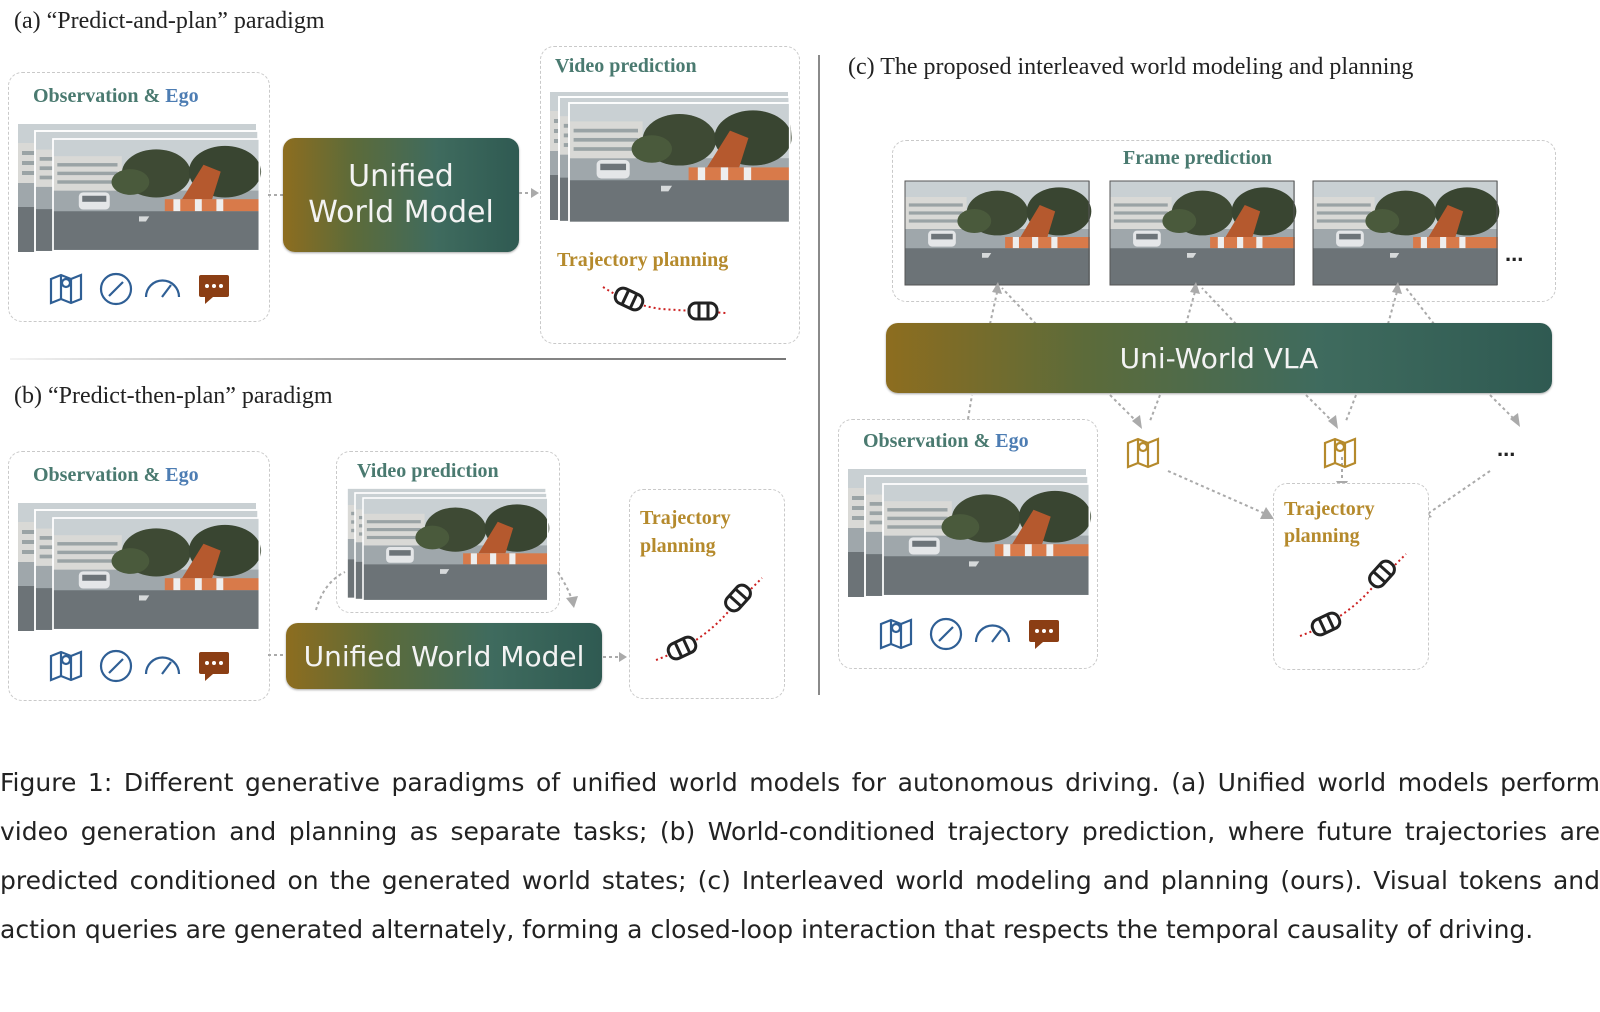 The width and height of the screenshot is (1600, 1012). I want to click on loop-arrows-b, so click(446, 591).